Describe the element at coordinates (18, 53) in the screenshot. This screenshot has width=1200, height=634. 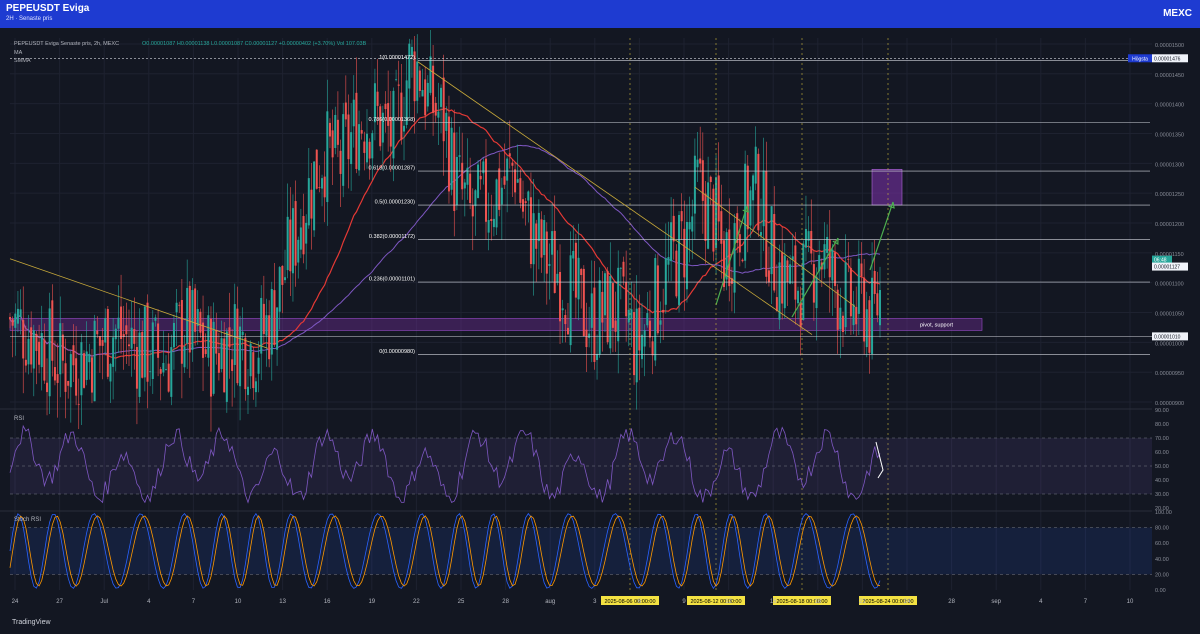
I see `legend-ma: MA` at that location.